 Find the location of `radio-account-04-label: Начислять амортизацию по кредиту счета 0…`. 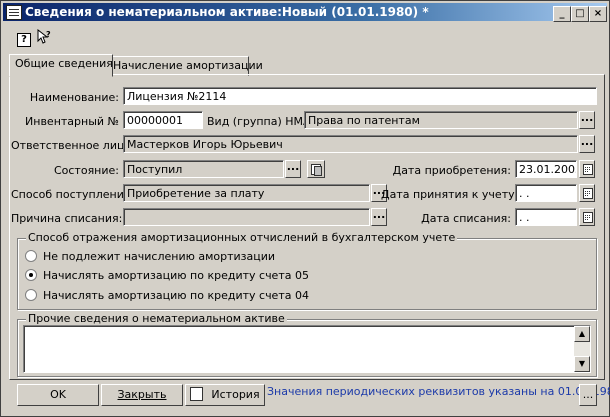

radio-account-04-label: Начислять амортизацию по кредиту счета 0… is located at coordinates (176, 295).